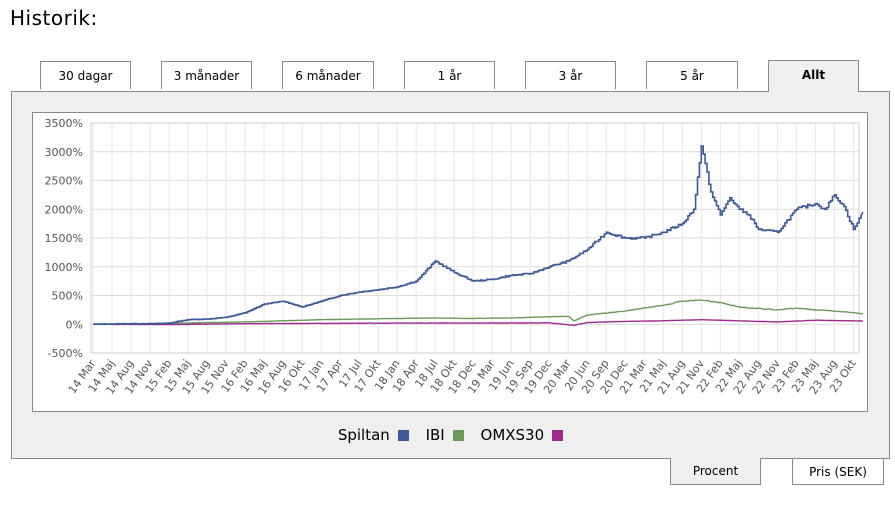  Describe the element at coordinates (206, 75) in the screenshot. I see `tab-3-manader: 3 månader` at that location.